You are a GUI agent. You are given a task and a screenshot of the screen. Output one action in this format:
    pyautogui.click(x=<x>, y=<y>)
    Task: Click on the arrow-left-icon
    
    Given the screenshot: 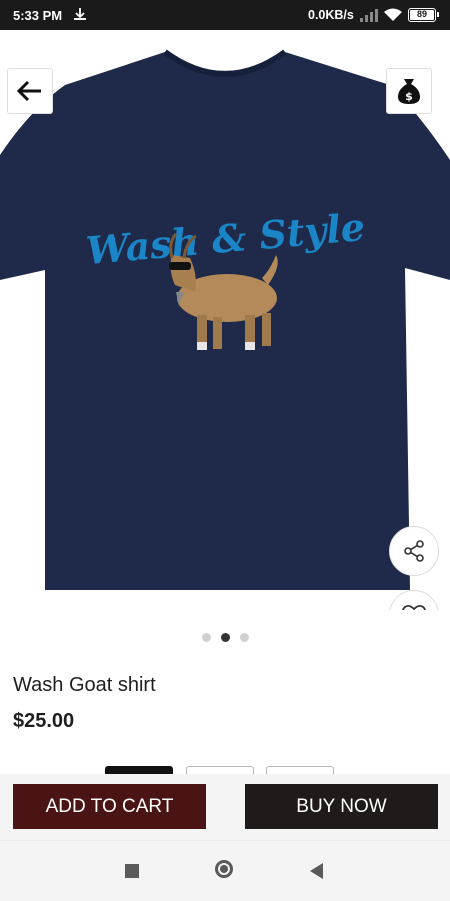 What is the action you would take?
    pyautogui.click(x=29, y=91)
    